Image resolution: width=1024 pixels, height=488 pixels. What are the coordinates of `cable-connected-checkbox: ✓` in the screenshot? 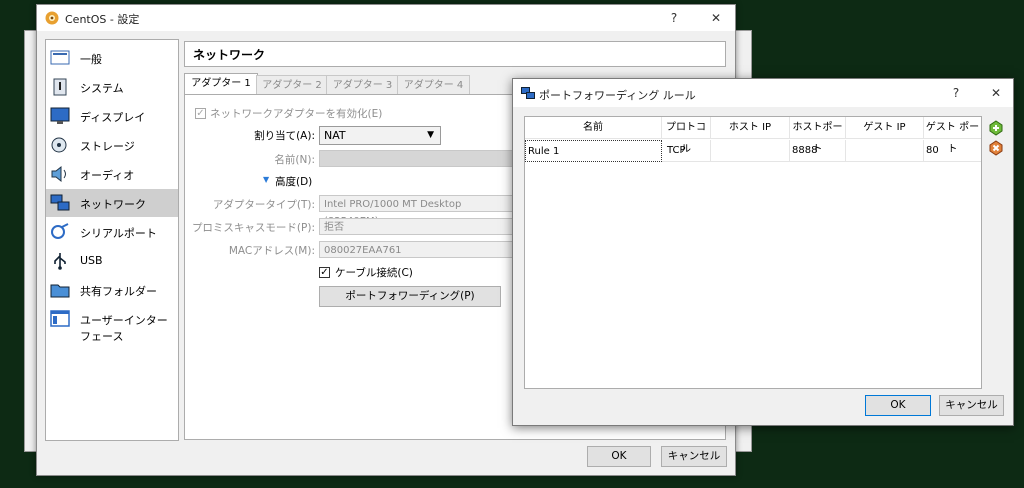 It's located at (324, 272).